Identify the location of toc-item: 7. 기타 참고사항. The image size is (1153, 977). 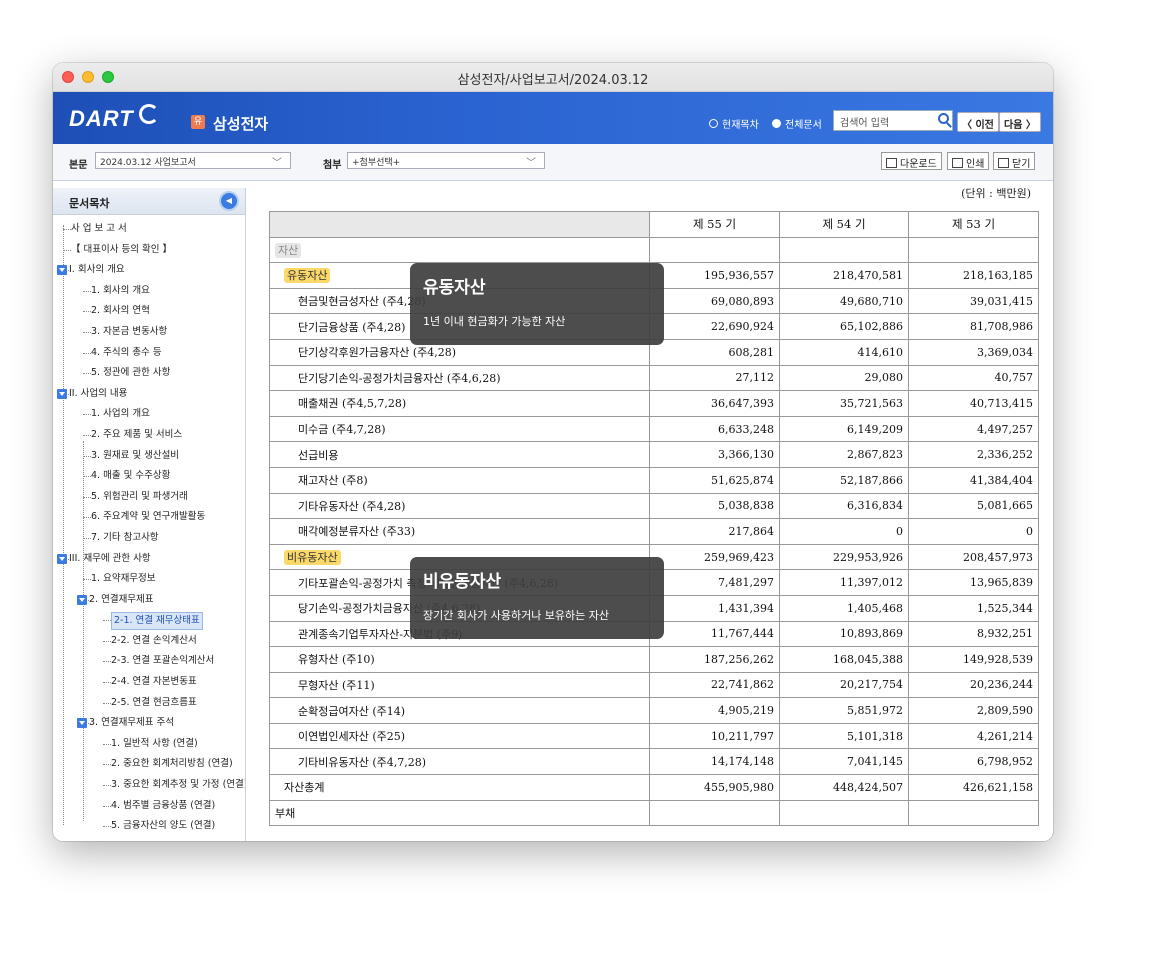
(149, 538).